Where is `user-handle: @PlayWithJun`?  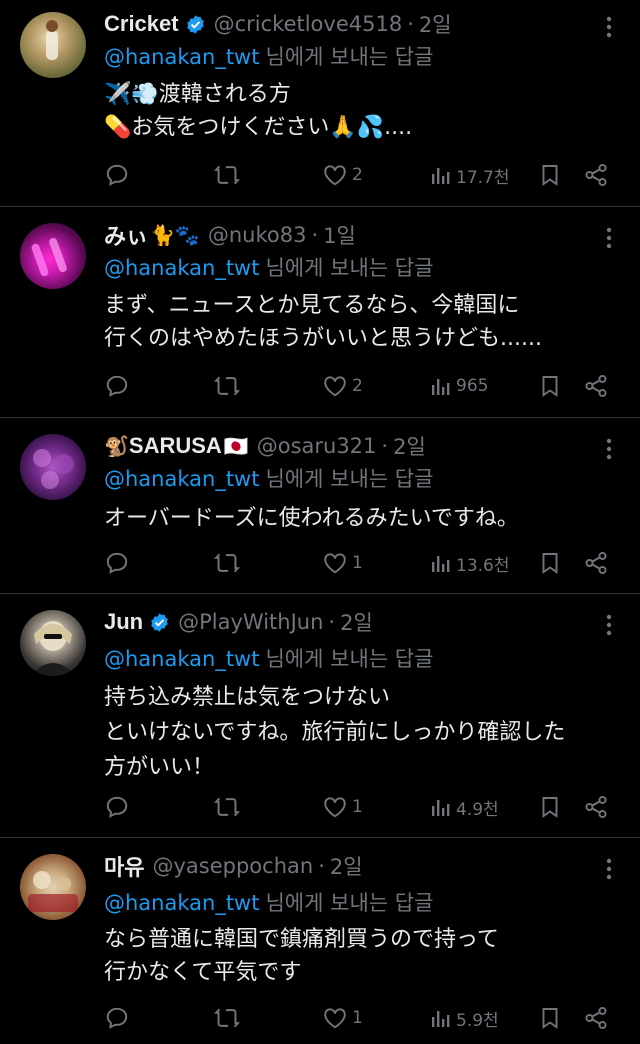 user-handle: @PlayWithJun is located at coordinates (250, 622).